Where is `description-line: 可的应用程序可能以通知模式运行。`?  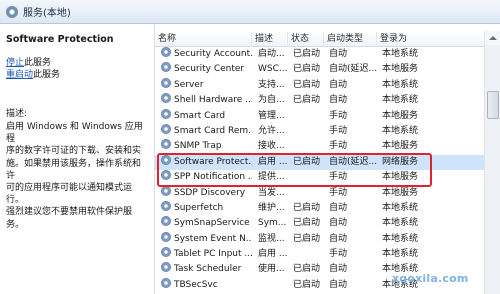
description-line: 可的应用程序可能以通知模式运行。 is located at coordinates (69, 194).